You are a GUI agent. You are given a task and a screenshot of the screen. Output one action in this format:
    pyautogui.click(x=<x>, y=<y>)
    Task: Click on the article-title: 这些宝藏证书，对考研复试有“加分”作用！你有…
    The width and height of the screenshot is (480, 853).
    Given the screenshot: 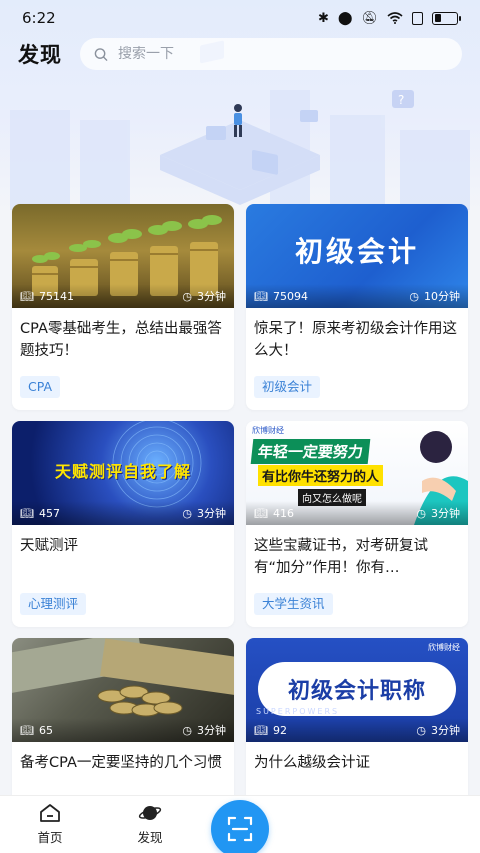 What is the action you would take?
    pyautogui.click(x=341, y=557)
    